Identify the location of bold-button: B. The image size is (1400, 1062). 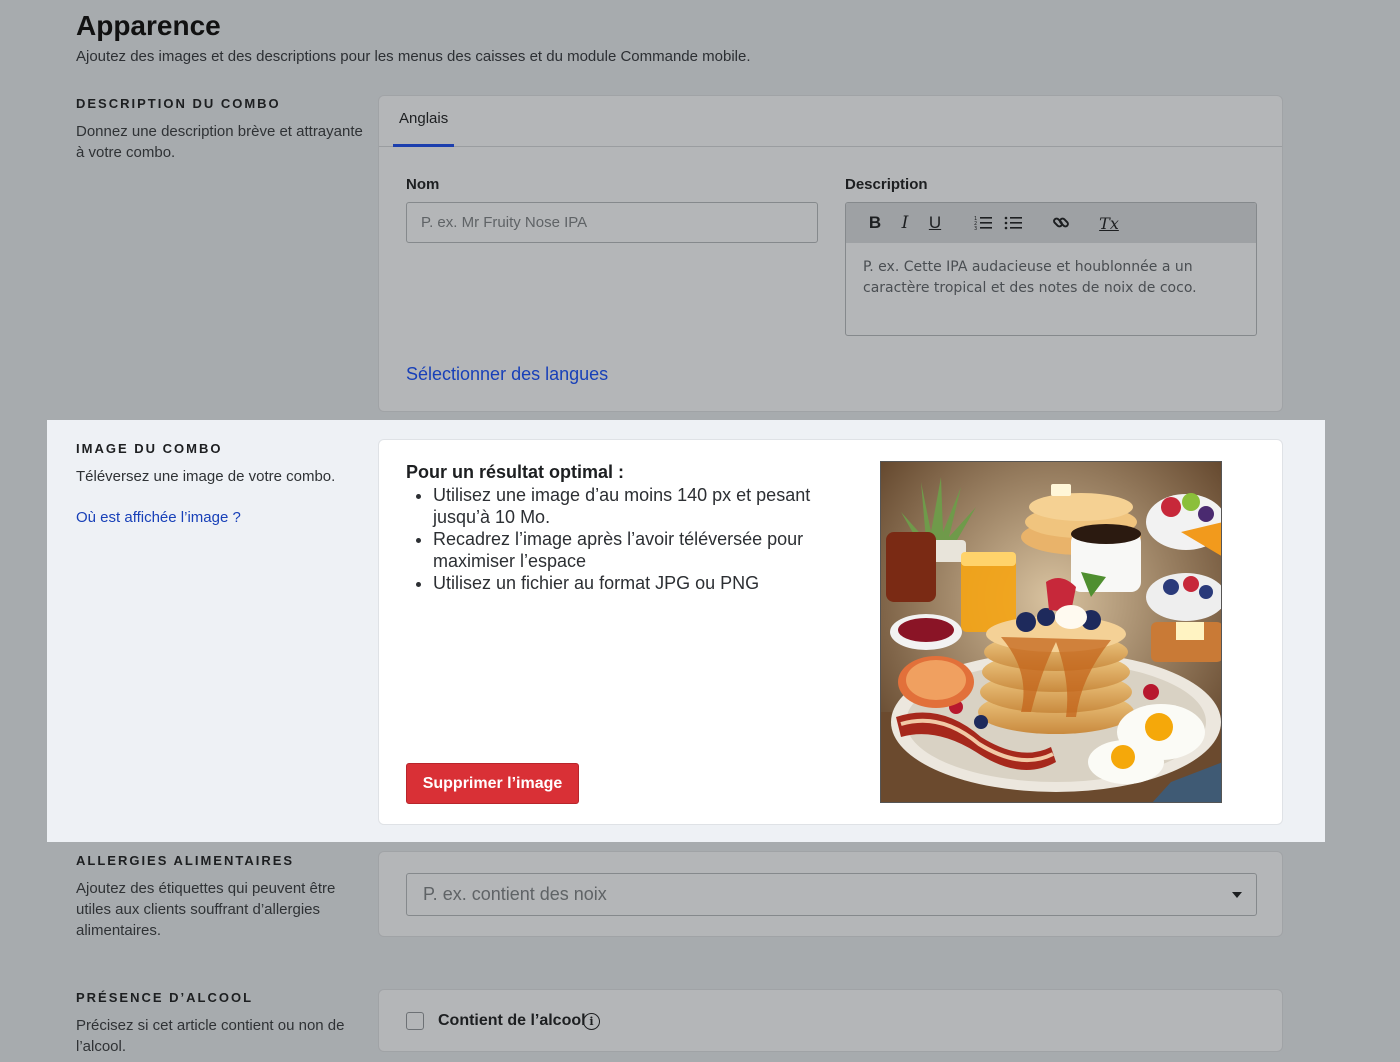
(875, 223).